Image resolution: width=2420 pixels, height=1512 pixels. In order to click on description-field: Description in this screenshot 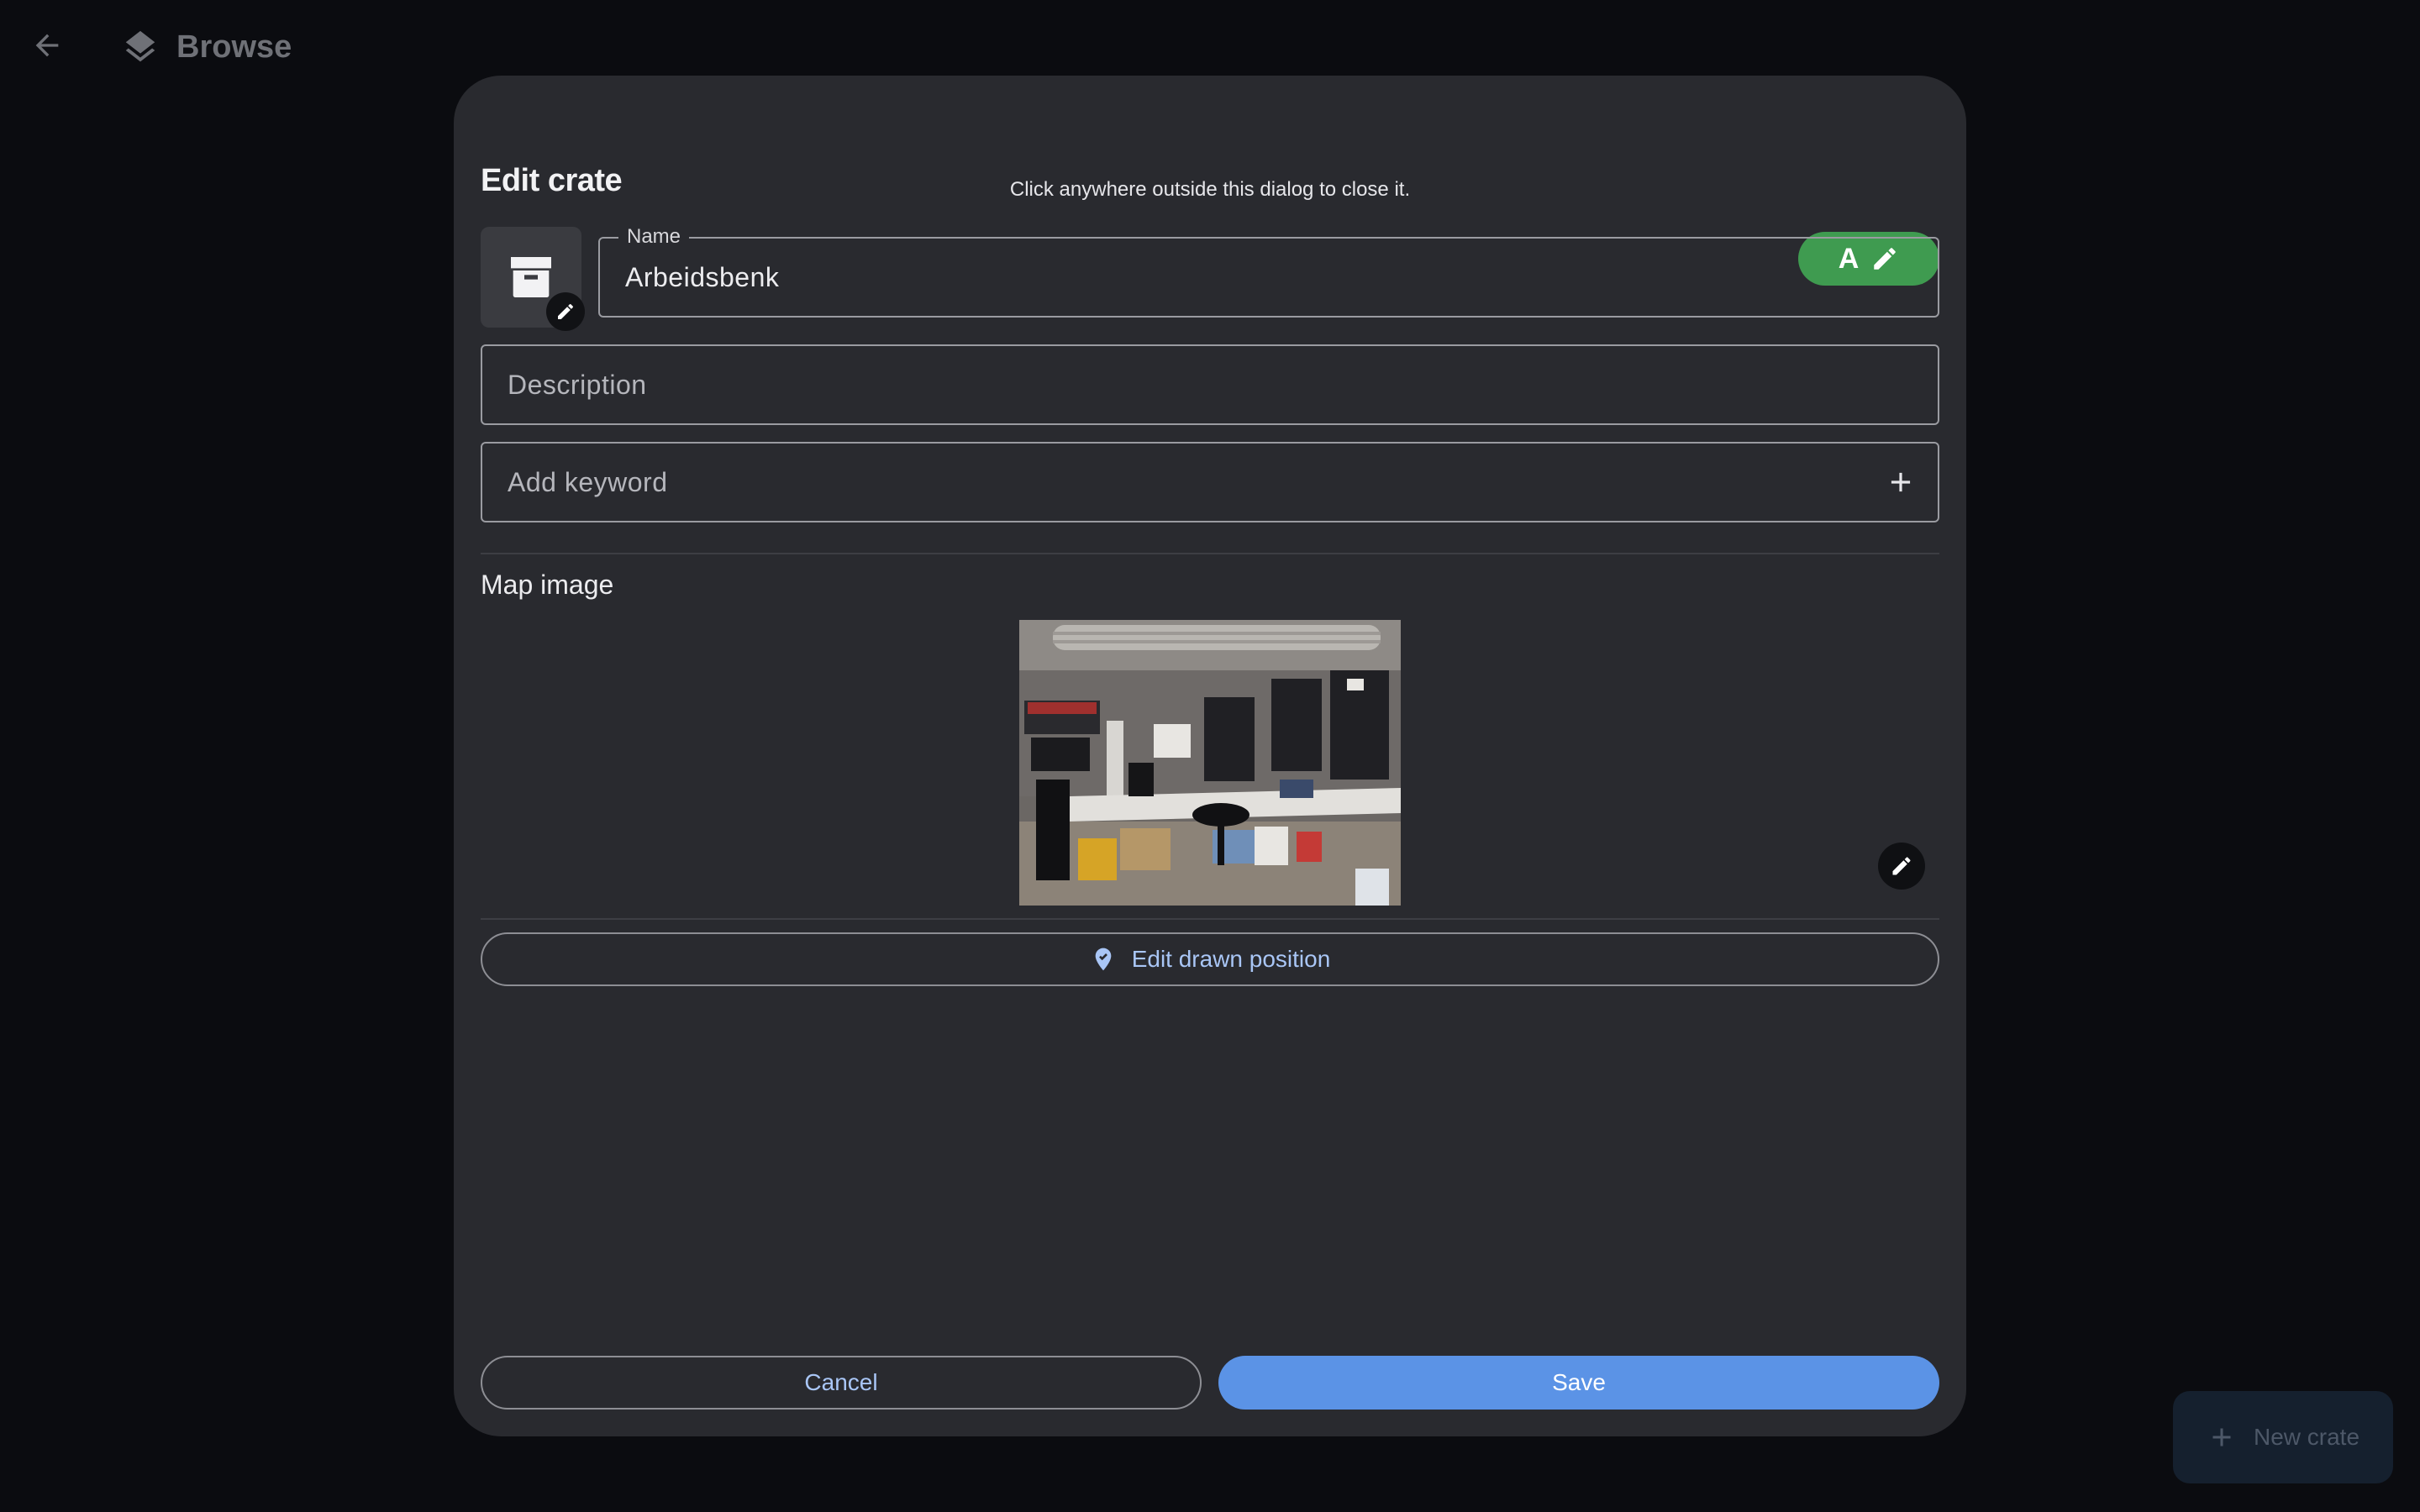, I will do `click(1210, 384)`.